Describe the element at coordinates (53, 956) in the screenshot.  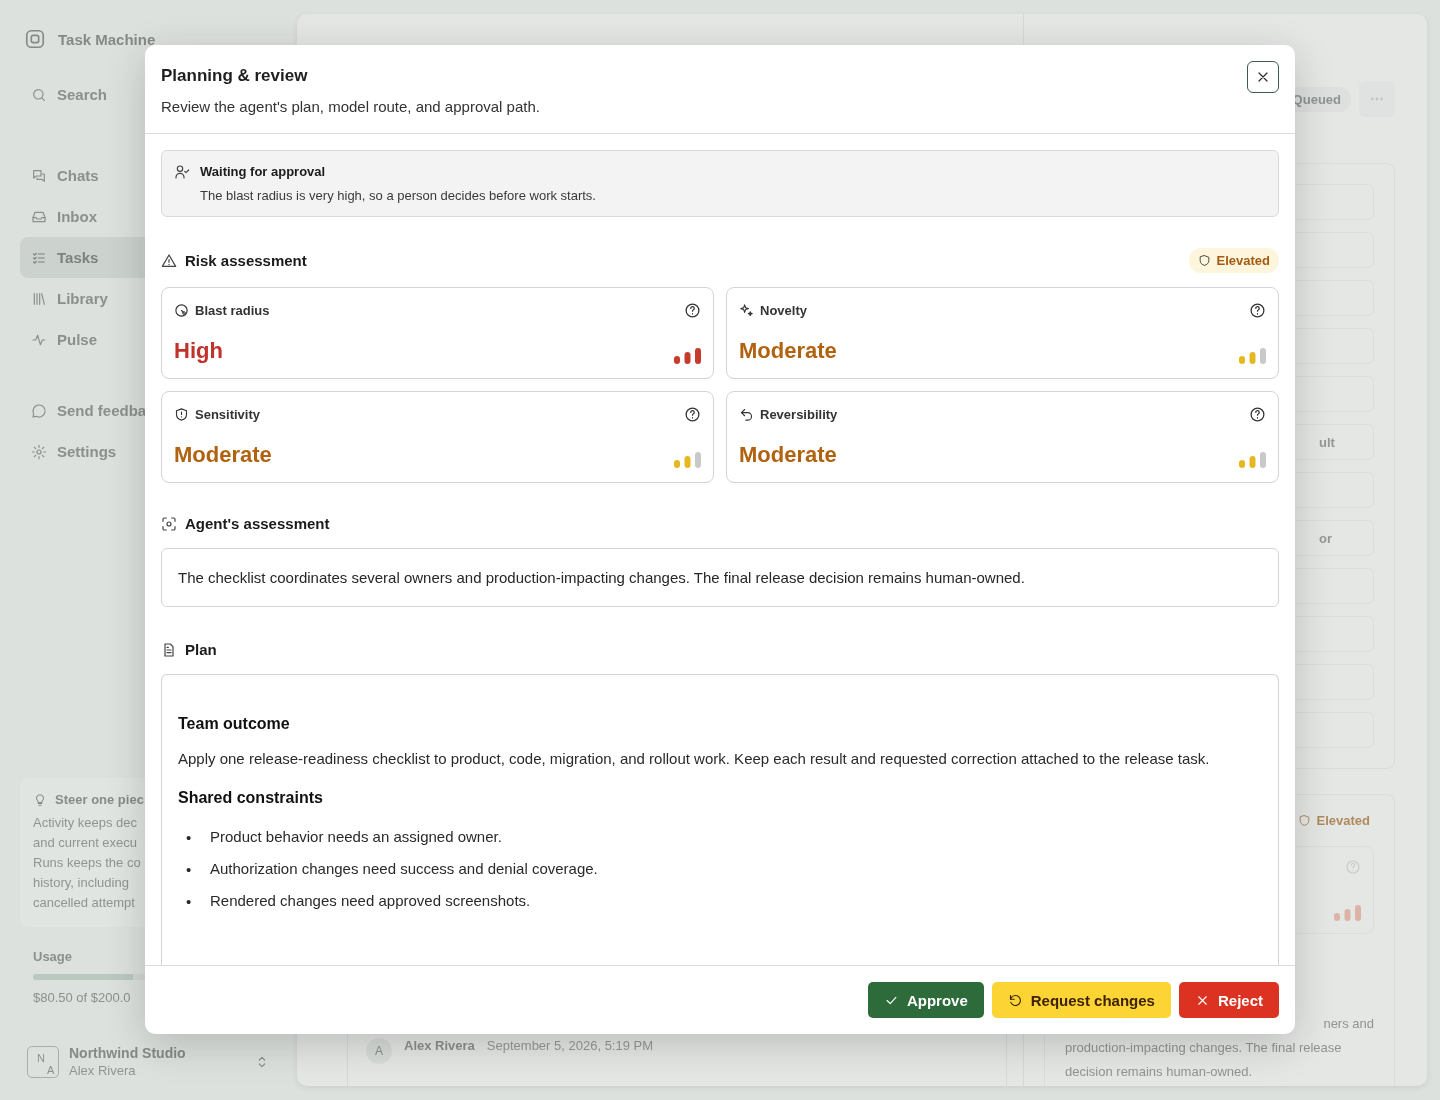
I see `usage-label: Usage` at that location.